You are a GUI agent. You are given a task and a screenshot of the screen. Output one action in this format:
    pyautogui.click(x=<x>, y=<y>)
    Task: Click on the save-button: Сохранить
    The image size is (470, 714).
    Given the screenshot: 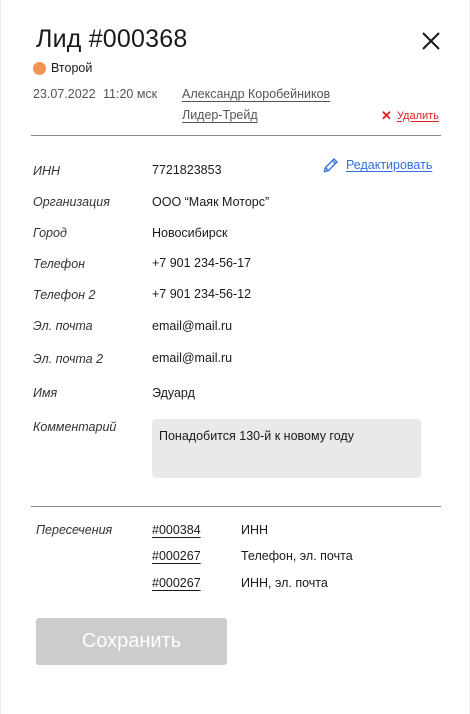 What is the action you would take?
    pyautogui.click(x=131, y=641)
    